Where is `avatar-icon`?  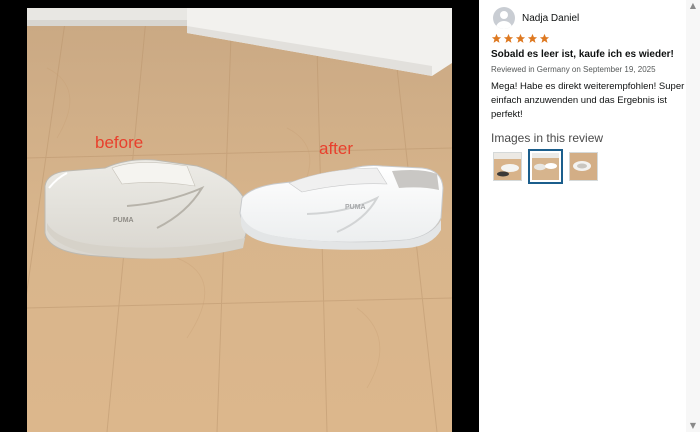
avatar-icon is located at coordinates (504, 18).